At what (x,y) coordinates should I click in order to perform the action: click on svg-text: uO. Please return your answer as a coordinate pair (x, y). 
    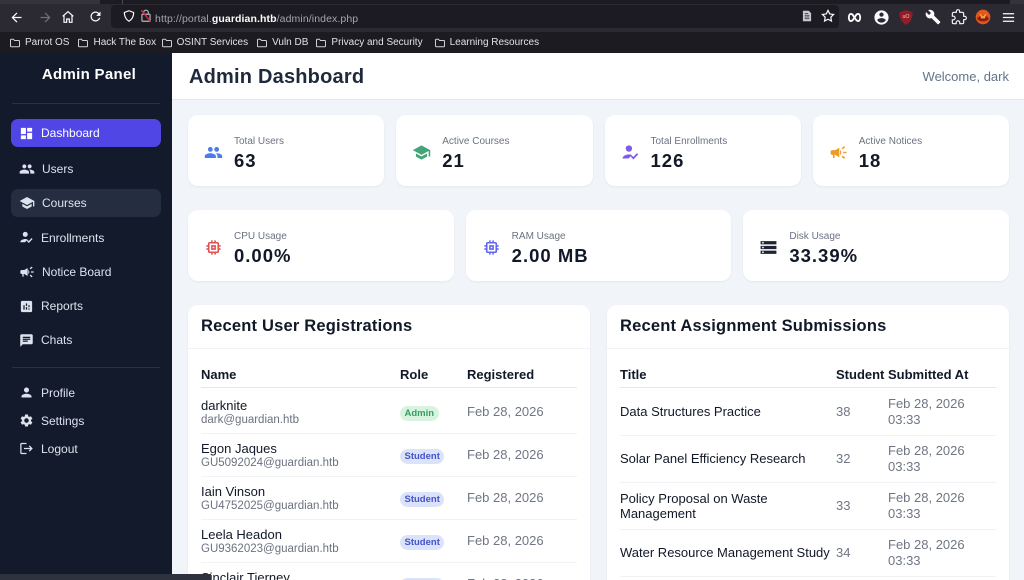
    Looking at the image, I should click on (905, 17).